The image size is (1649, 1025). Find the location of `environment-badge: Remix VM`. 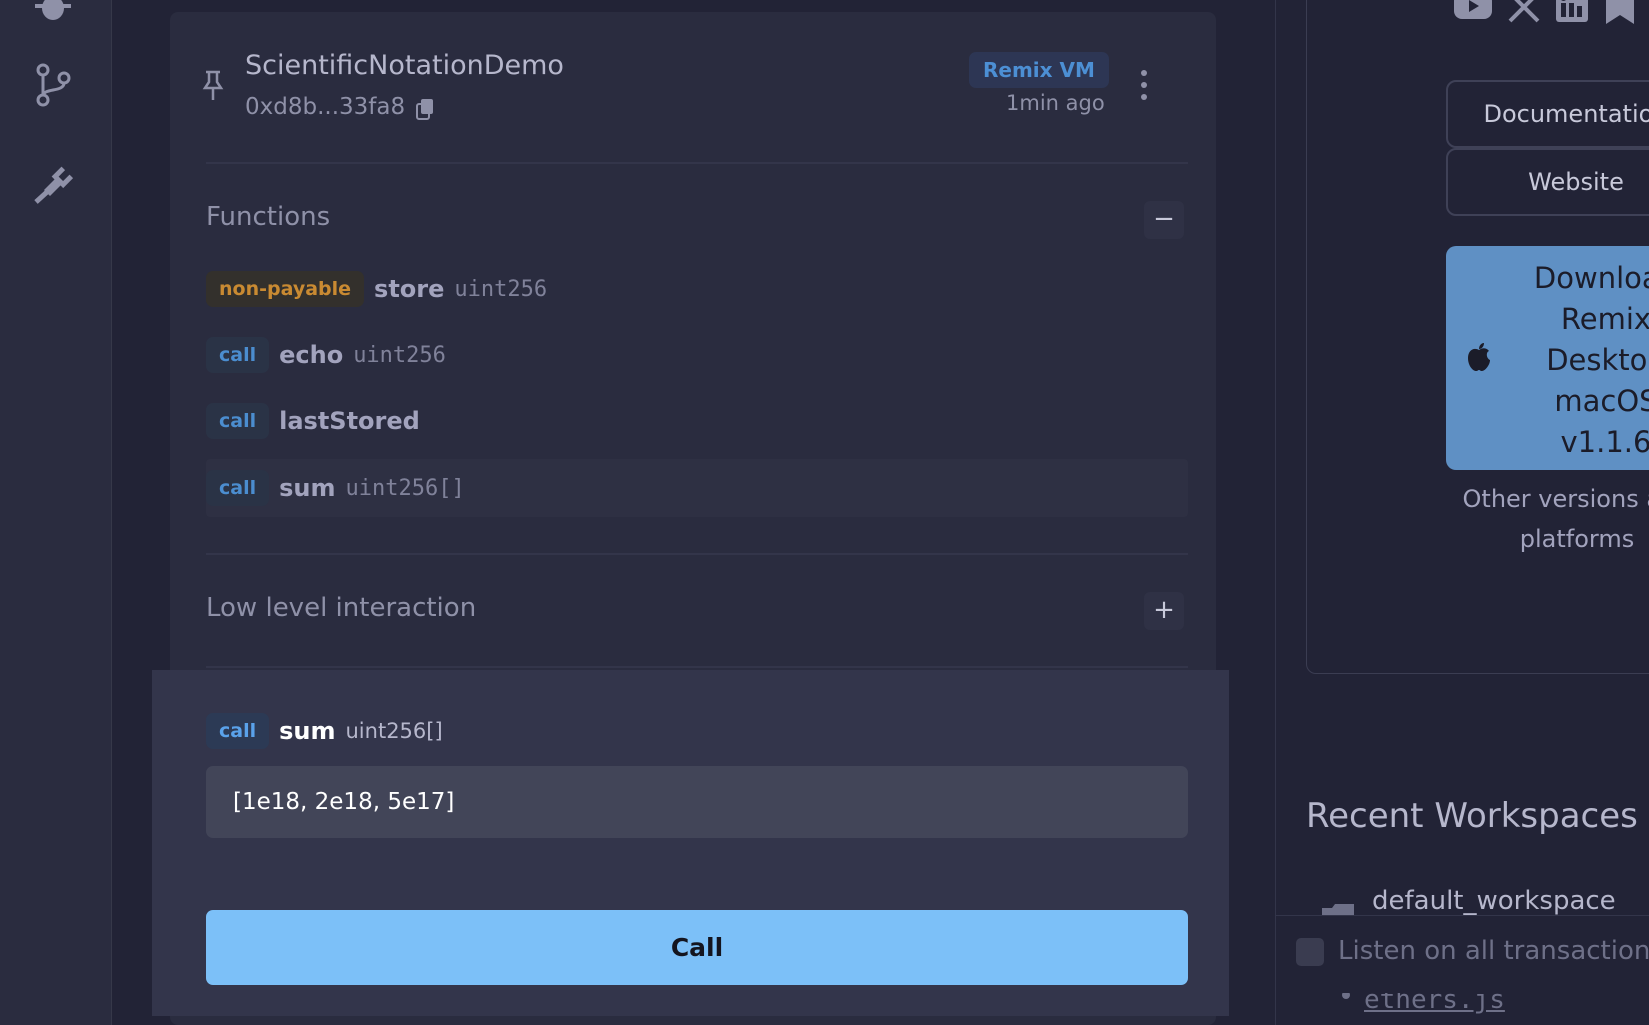

environment-badge: Remix VM is located at coordinates (1039, 70).